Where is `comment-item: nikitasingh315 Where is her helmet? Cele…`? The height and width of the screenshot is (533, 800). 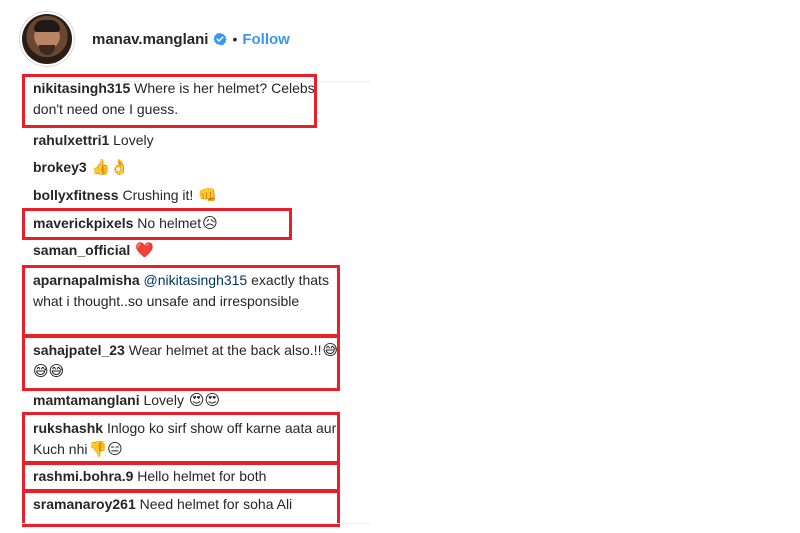 comment-item: nikitasingh315 Where is her helmet? Cele… is located at coordinates (188, 99).